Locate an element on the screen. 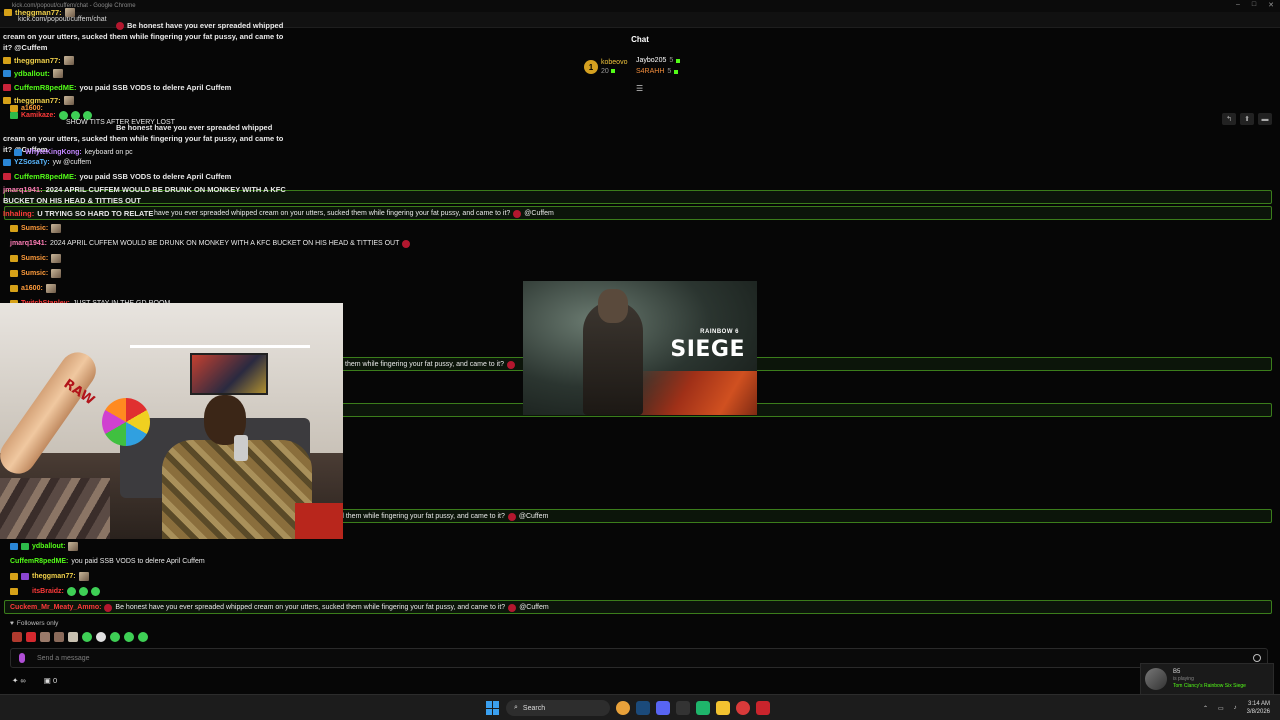 Image resolution: width=1280 pixels, height=720 pixels. file-explorer-icon is located at coordinates (723, 708).